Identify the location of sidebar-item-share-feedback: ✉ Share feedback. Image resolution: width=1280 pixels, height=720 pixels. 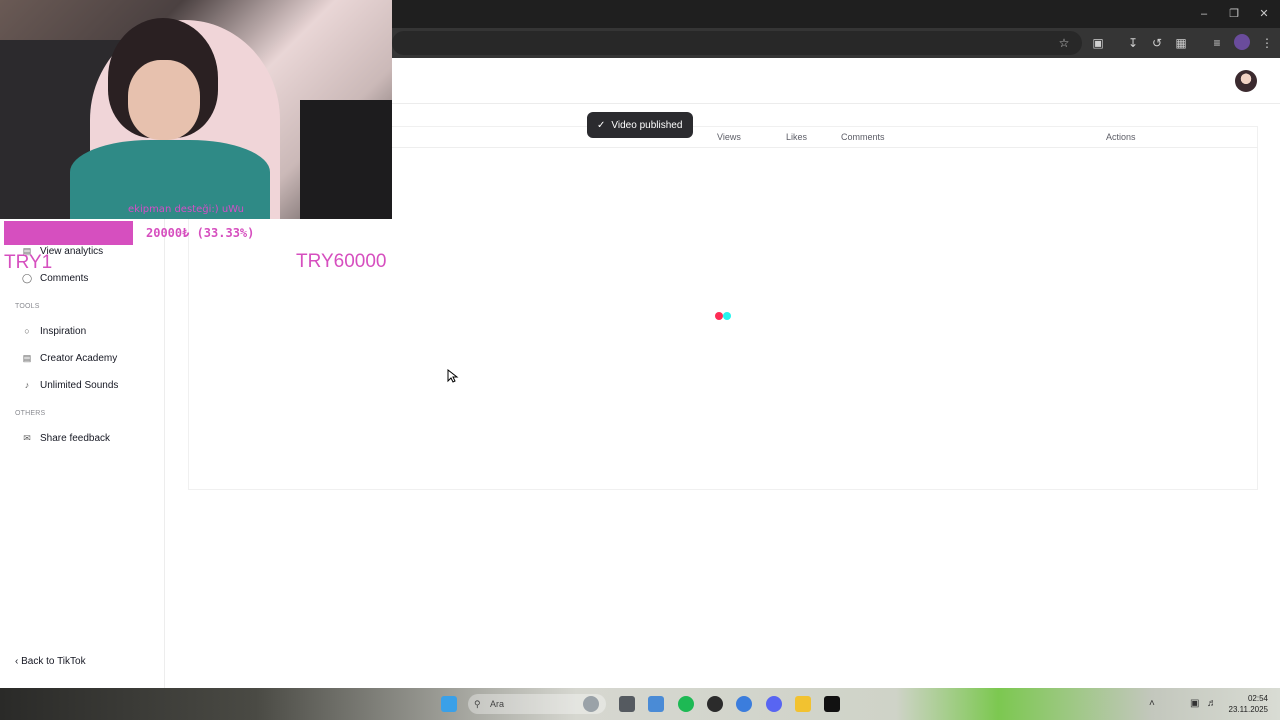
(66, 438).